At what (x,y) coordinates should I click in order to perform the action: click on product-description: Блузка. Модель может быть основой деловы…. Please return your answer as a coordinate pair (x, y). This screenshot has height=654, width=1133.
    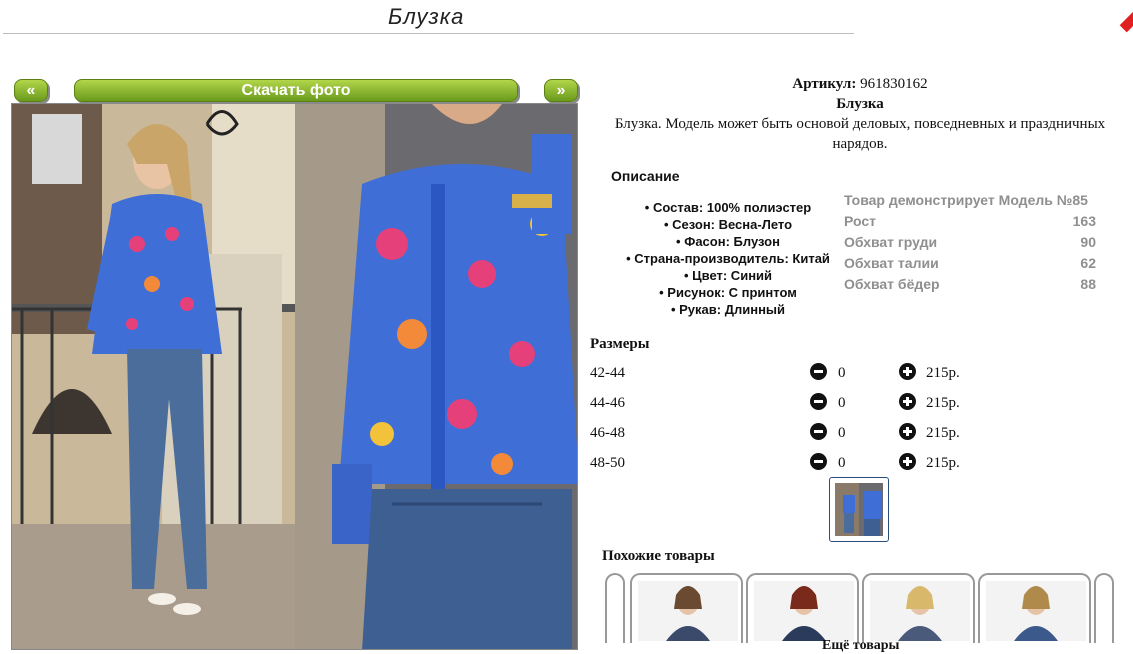
    Looking at the image, I should click on (860, 134).